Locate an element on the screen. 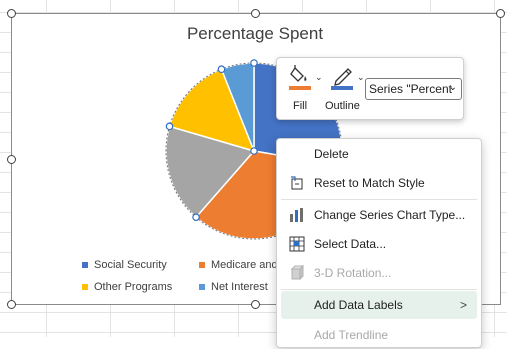 The height and width of the screenshot is (349, 507). chevron-right-icon: > is located at coordinates (463, 305).